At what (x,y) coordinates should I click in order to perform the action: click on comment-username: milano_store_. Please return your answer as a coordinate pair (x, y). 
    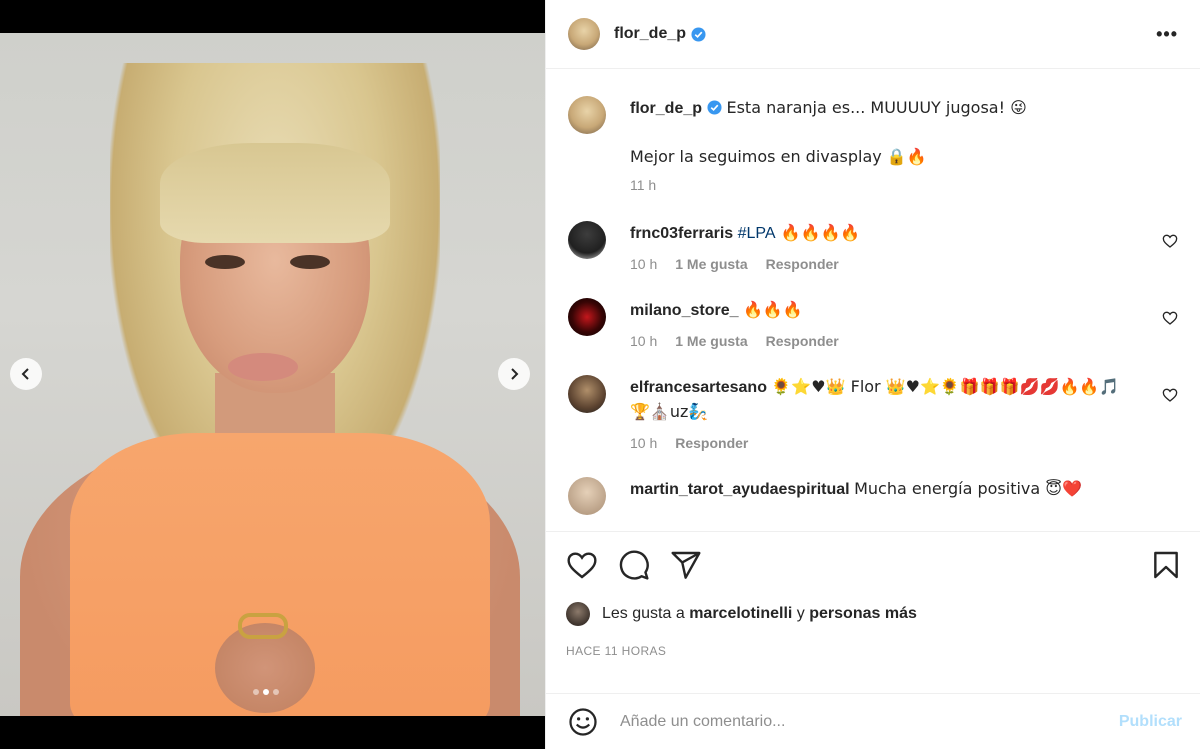
    Looking at the image, I should click on (684, 310).